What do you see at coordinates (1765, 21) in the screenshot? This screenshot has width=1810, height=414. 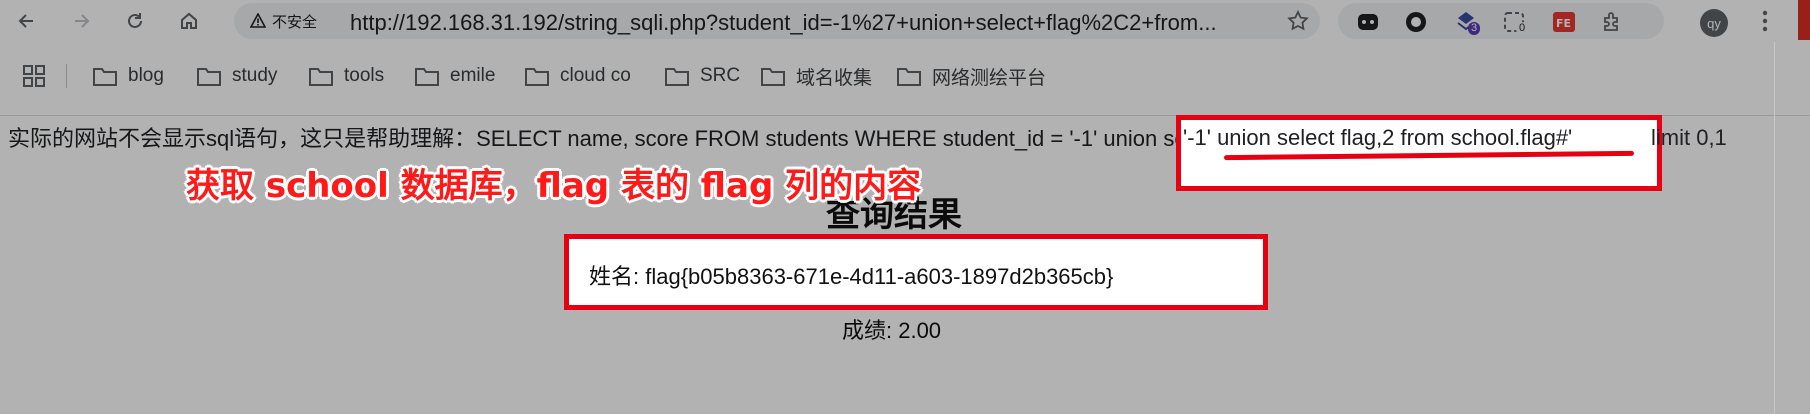 I see `more-menu-icon` at bounding box center [1765, 21].